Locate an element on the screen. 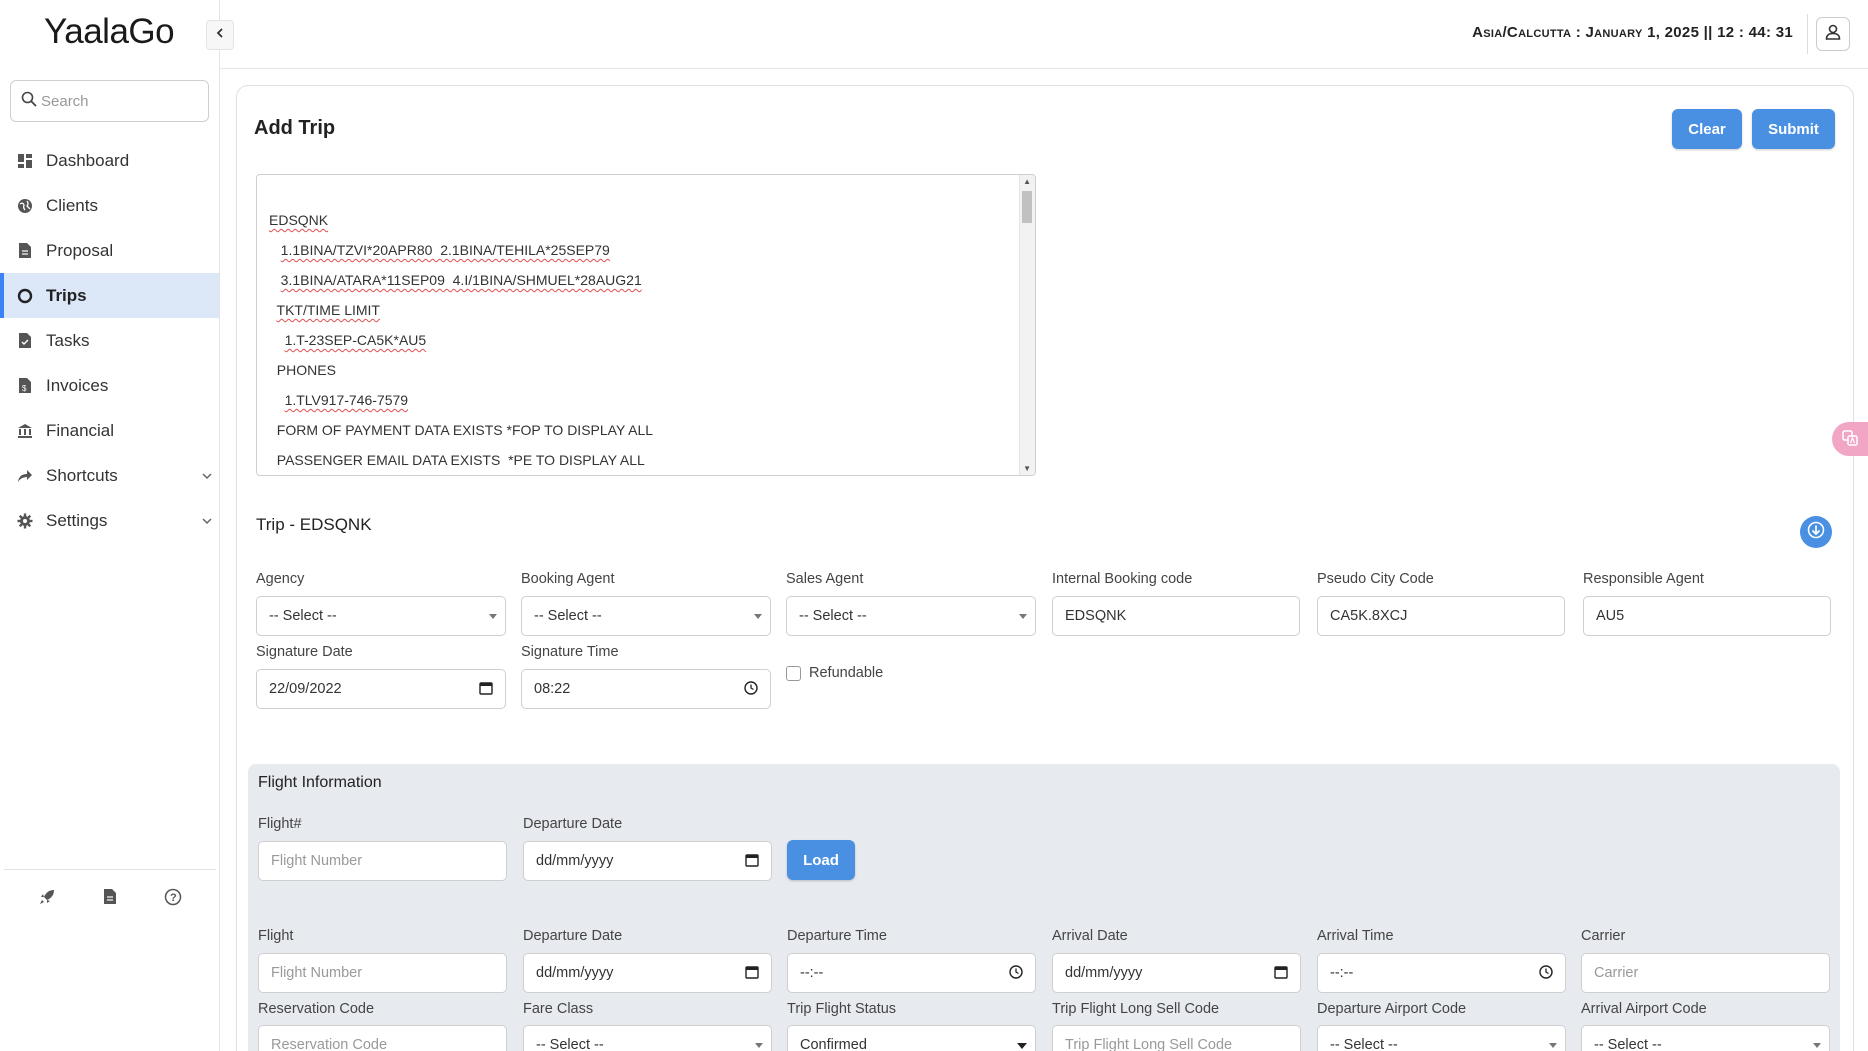  divider is located at coordinates (1807, 34).